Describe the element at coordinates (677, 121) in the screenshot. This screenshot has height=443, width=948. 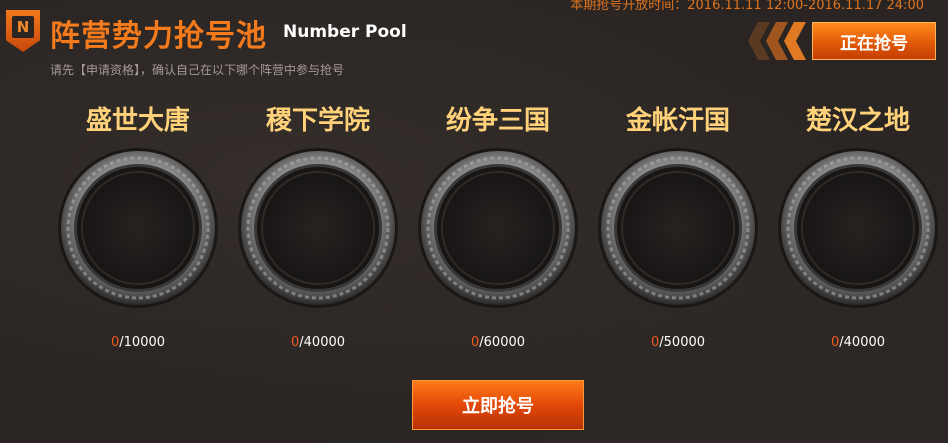
I see `faction-name: 金帐汗国` at that location.